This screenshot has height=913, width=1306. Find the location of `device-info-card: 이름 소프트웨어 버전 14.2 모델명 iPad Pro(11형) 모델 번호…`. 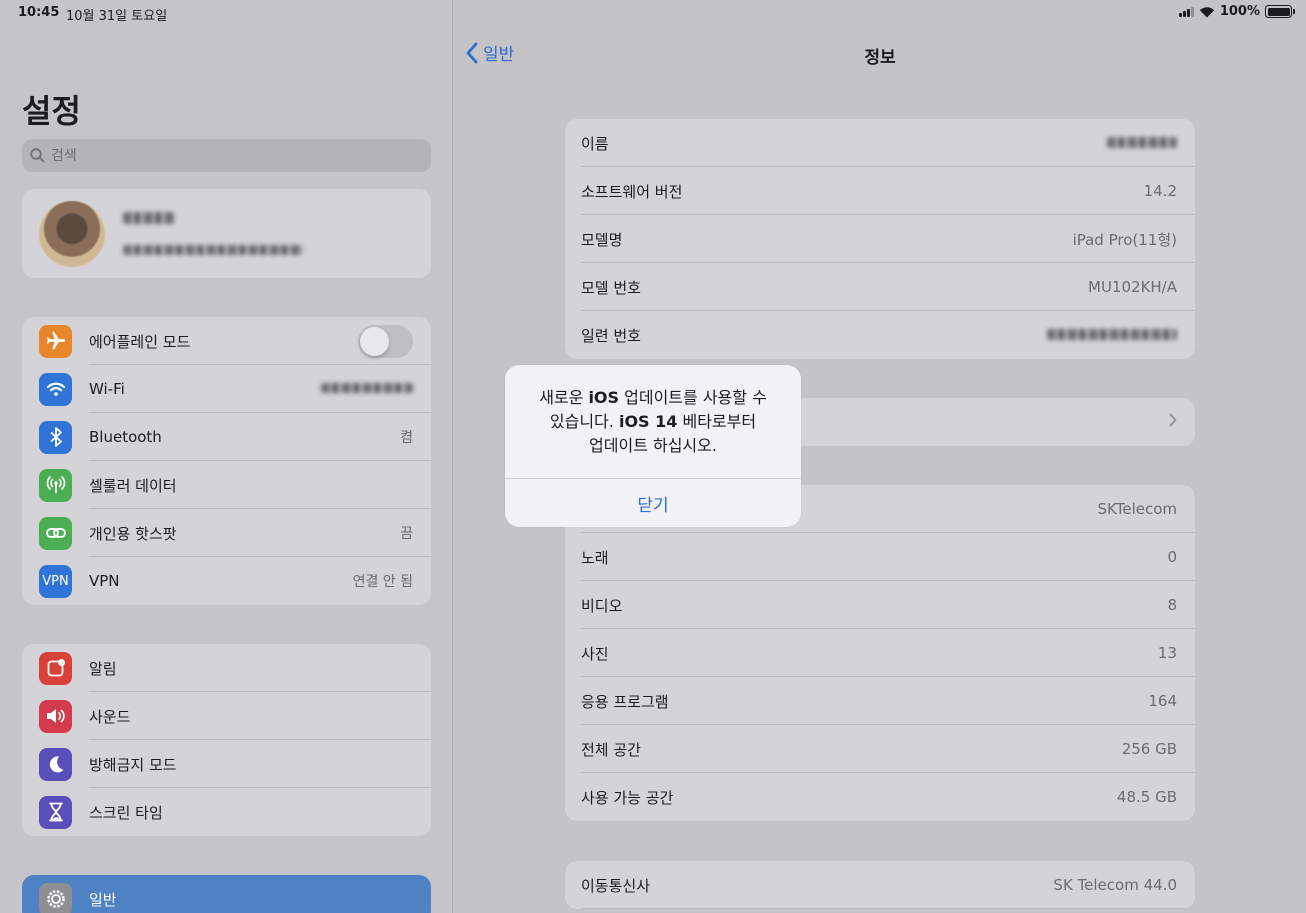

device-info-card: 이름 소프트웨어 버전 14.2 모델명 iPad Pro(11형) 모델 번호… is located at coordinates (880, 239).